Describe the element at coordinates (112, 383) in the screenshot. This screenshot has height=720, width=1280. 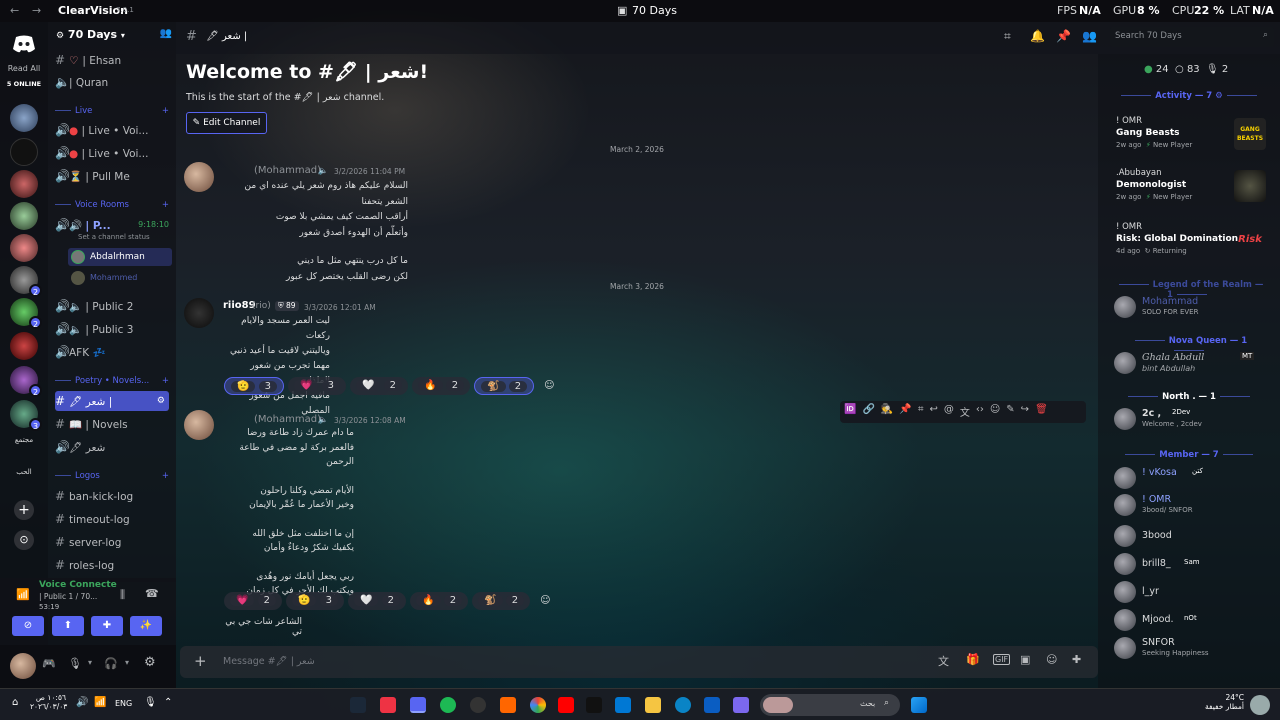
I see `category-poetry: Poetry • Novels... +` at that location.